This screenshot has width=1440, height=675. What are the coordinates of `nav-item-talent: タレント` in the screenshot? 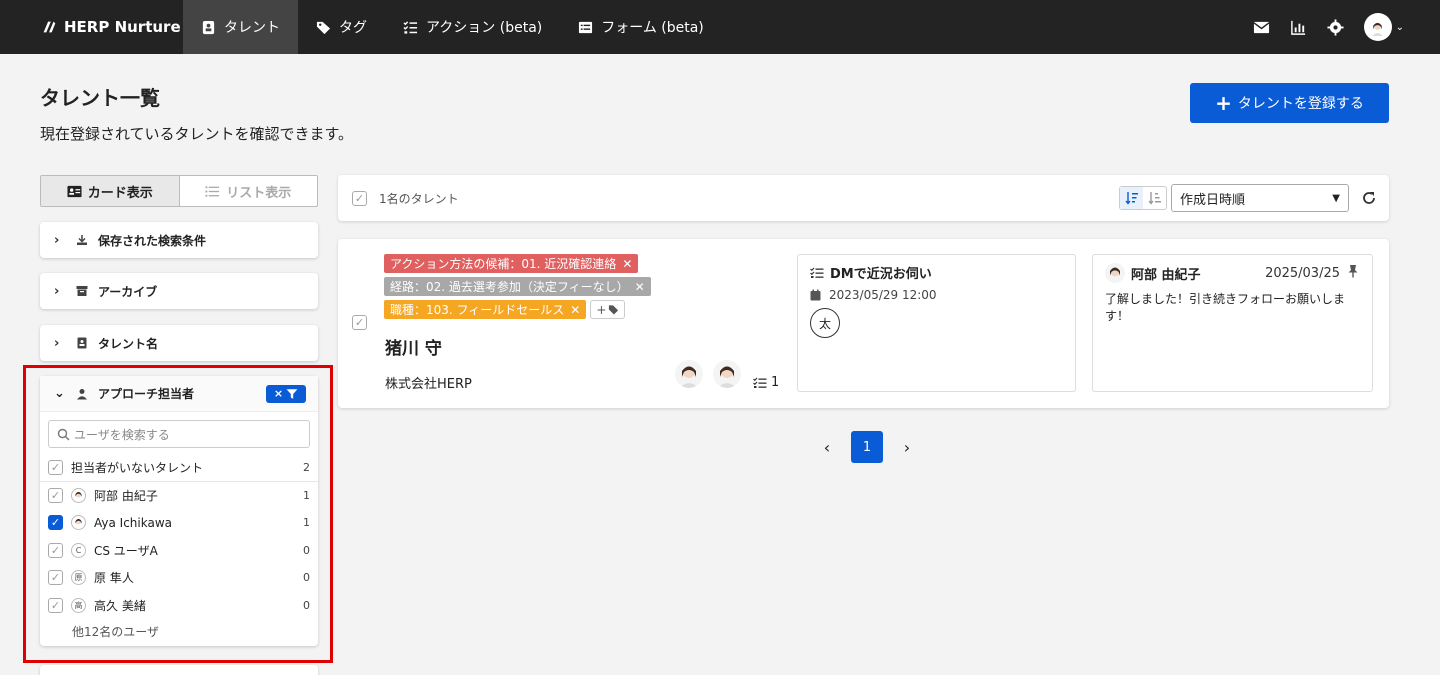 It's located at (240, 27).